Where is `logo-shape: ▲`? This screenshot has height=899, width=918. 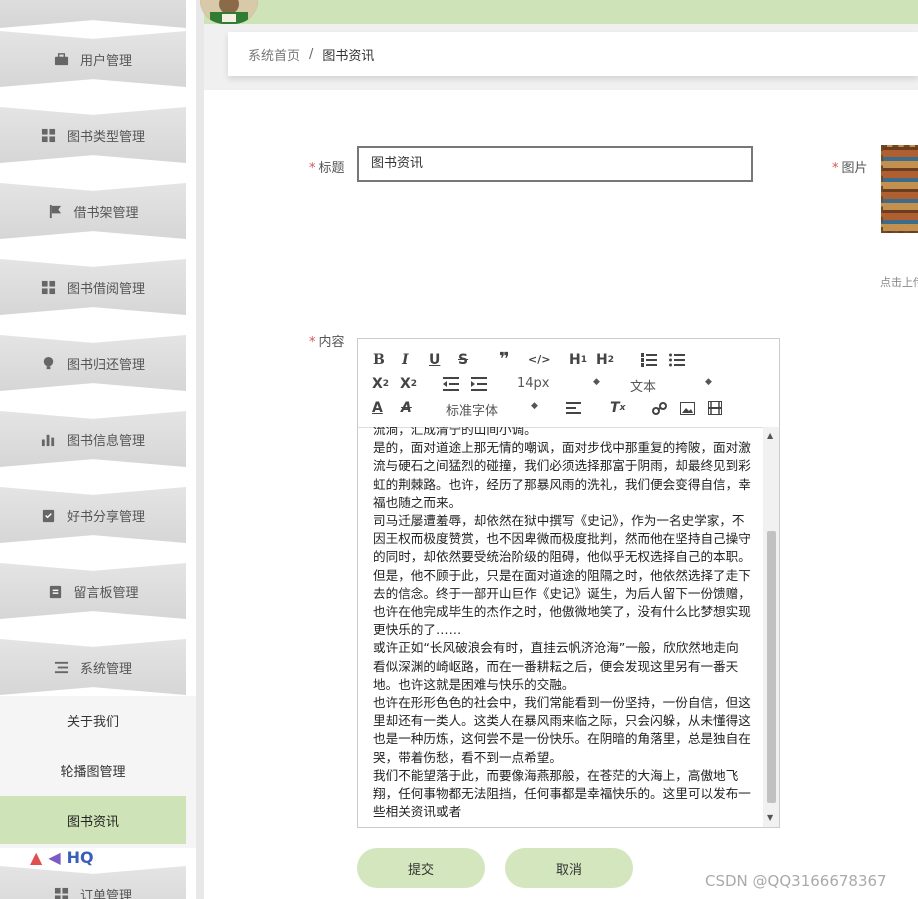
logo-shape: ▲ is located at coordinates (36, 857).